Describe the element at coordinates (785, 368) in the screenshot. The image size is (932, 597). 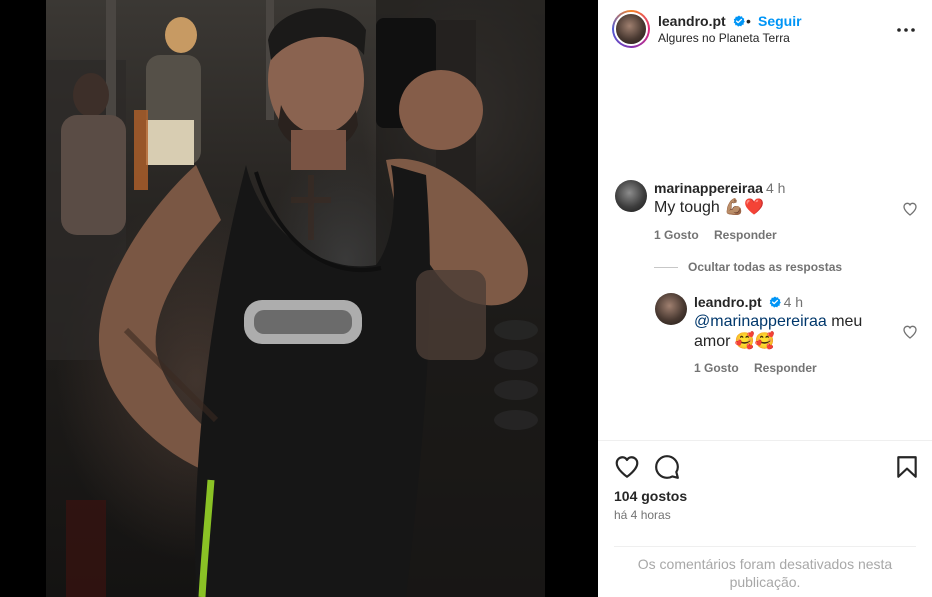
I see `reply-reply-button: Responder` at that location.